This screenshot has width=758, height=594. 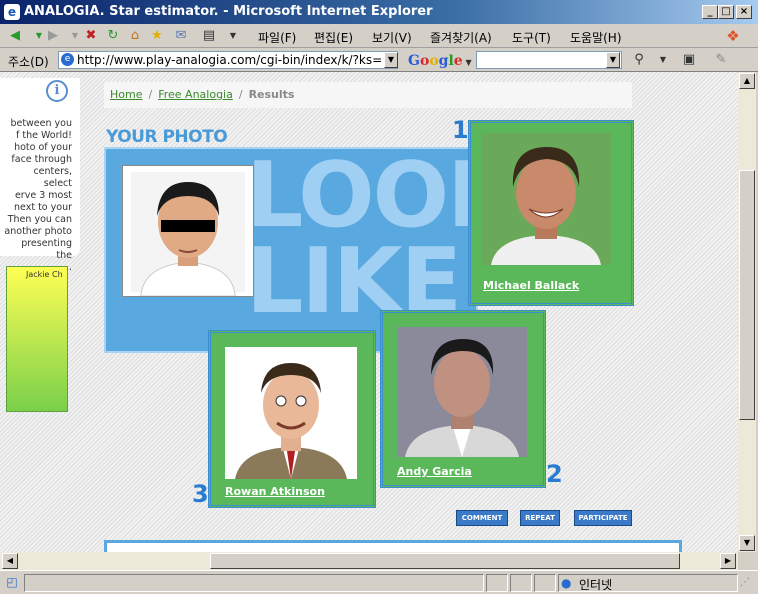 I want to click on breadcrumb-free-analogia: Free Analogia, so click(x=195, y=94).